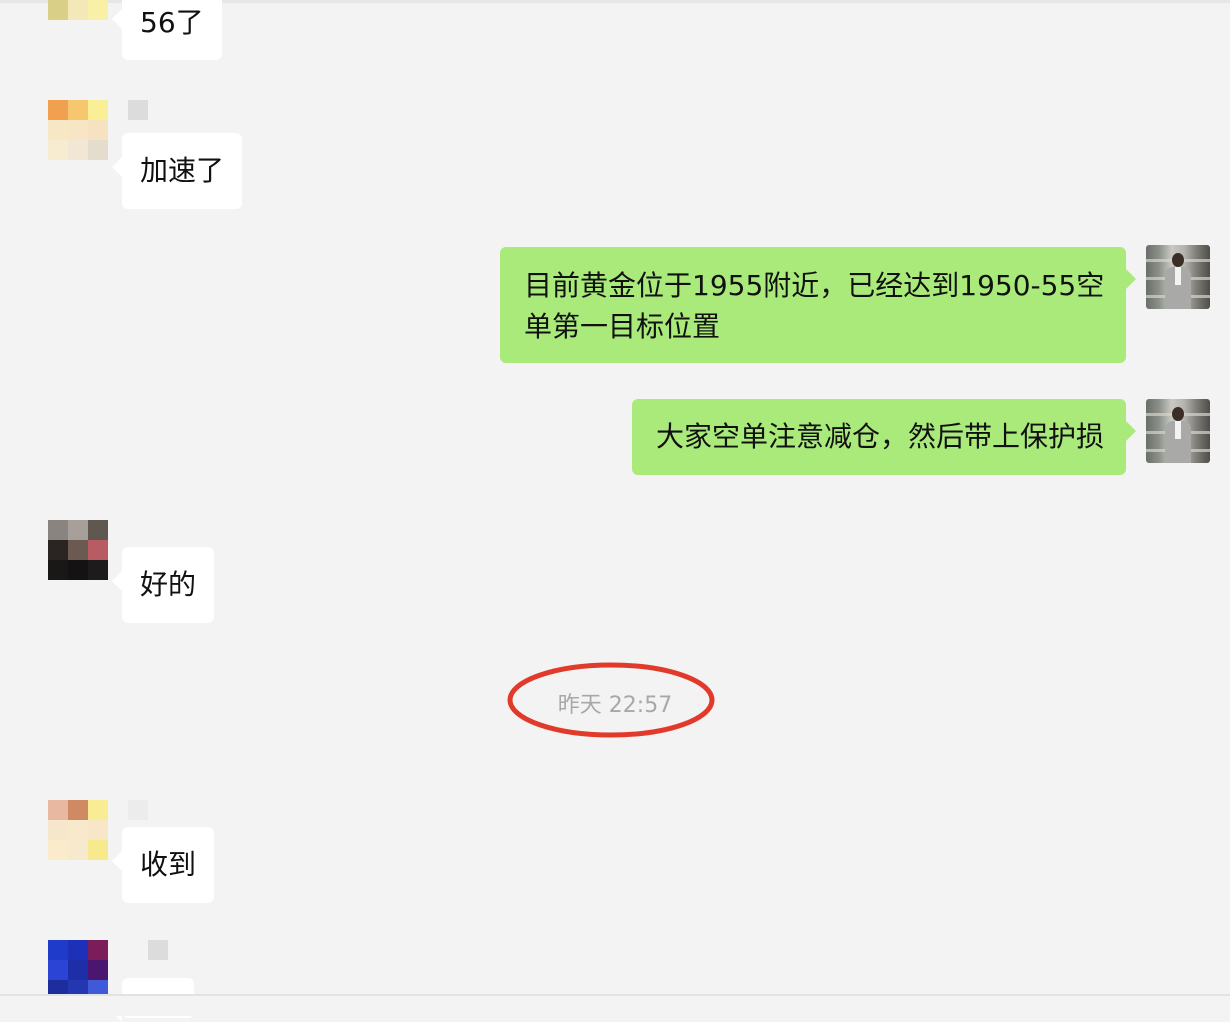  Describe the element at coordinates (615, 1005) in the screenshot. I see `input-area-divider` at that location.